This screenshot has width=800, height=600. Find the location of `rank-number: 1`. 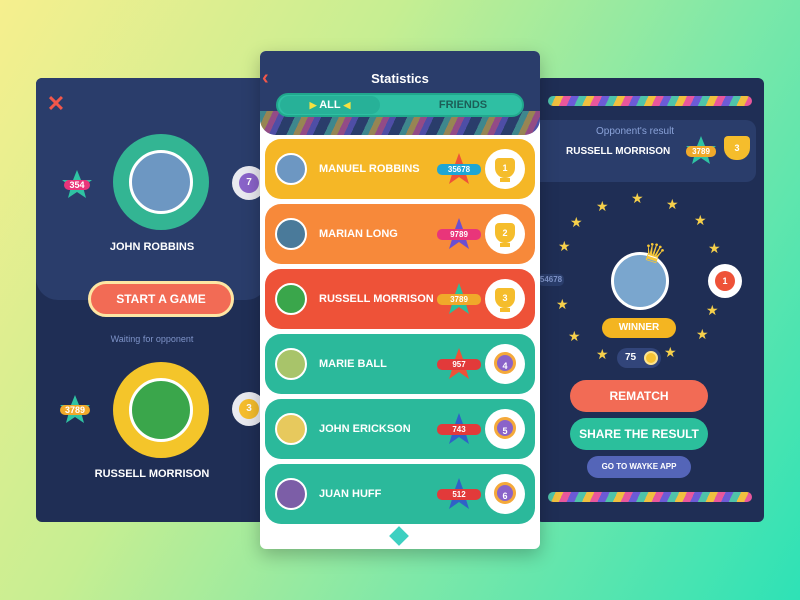

rank-number: 1 is located at coordinates (505, 168).